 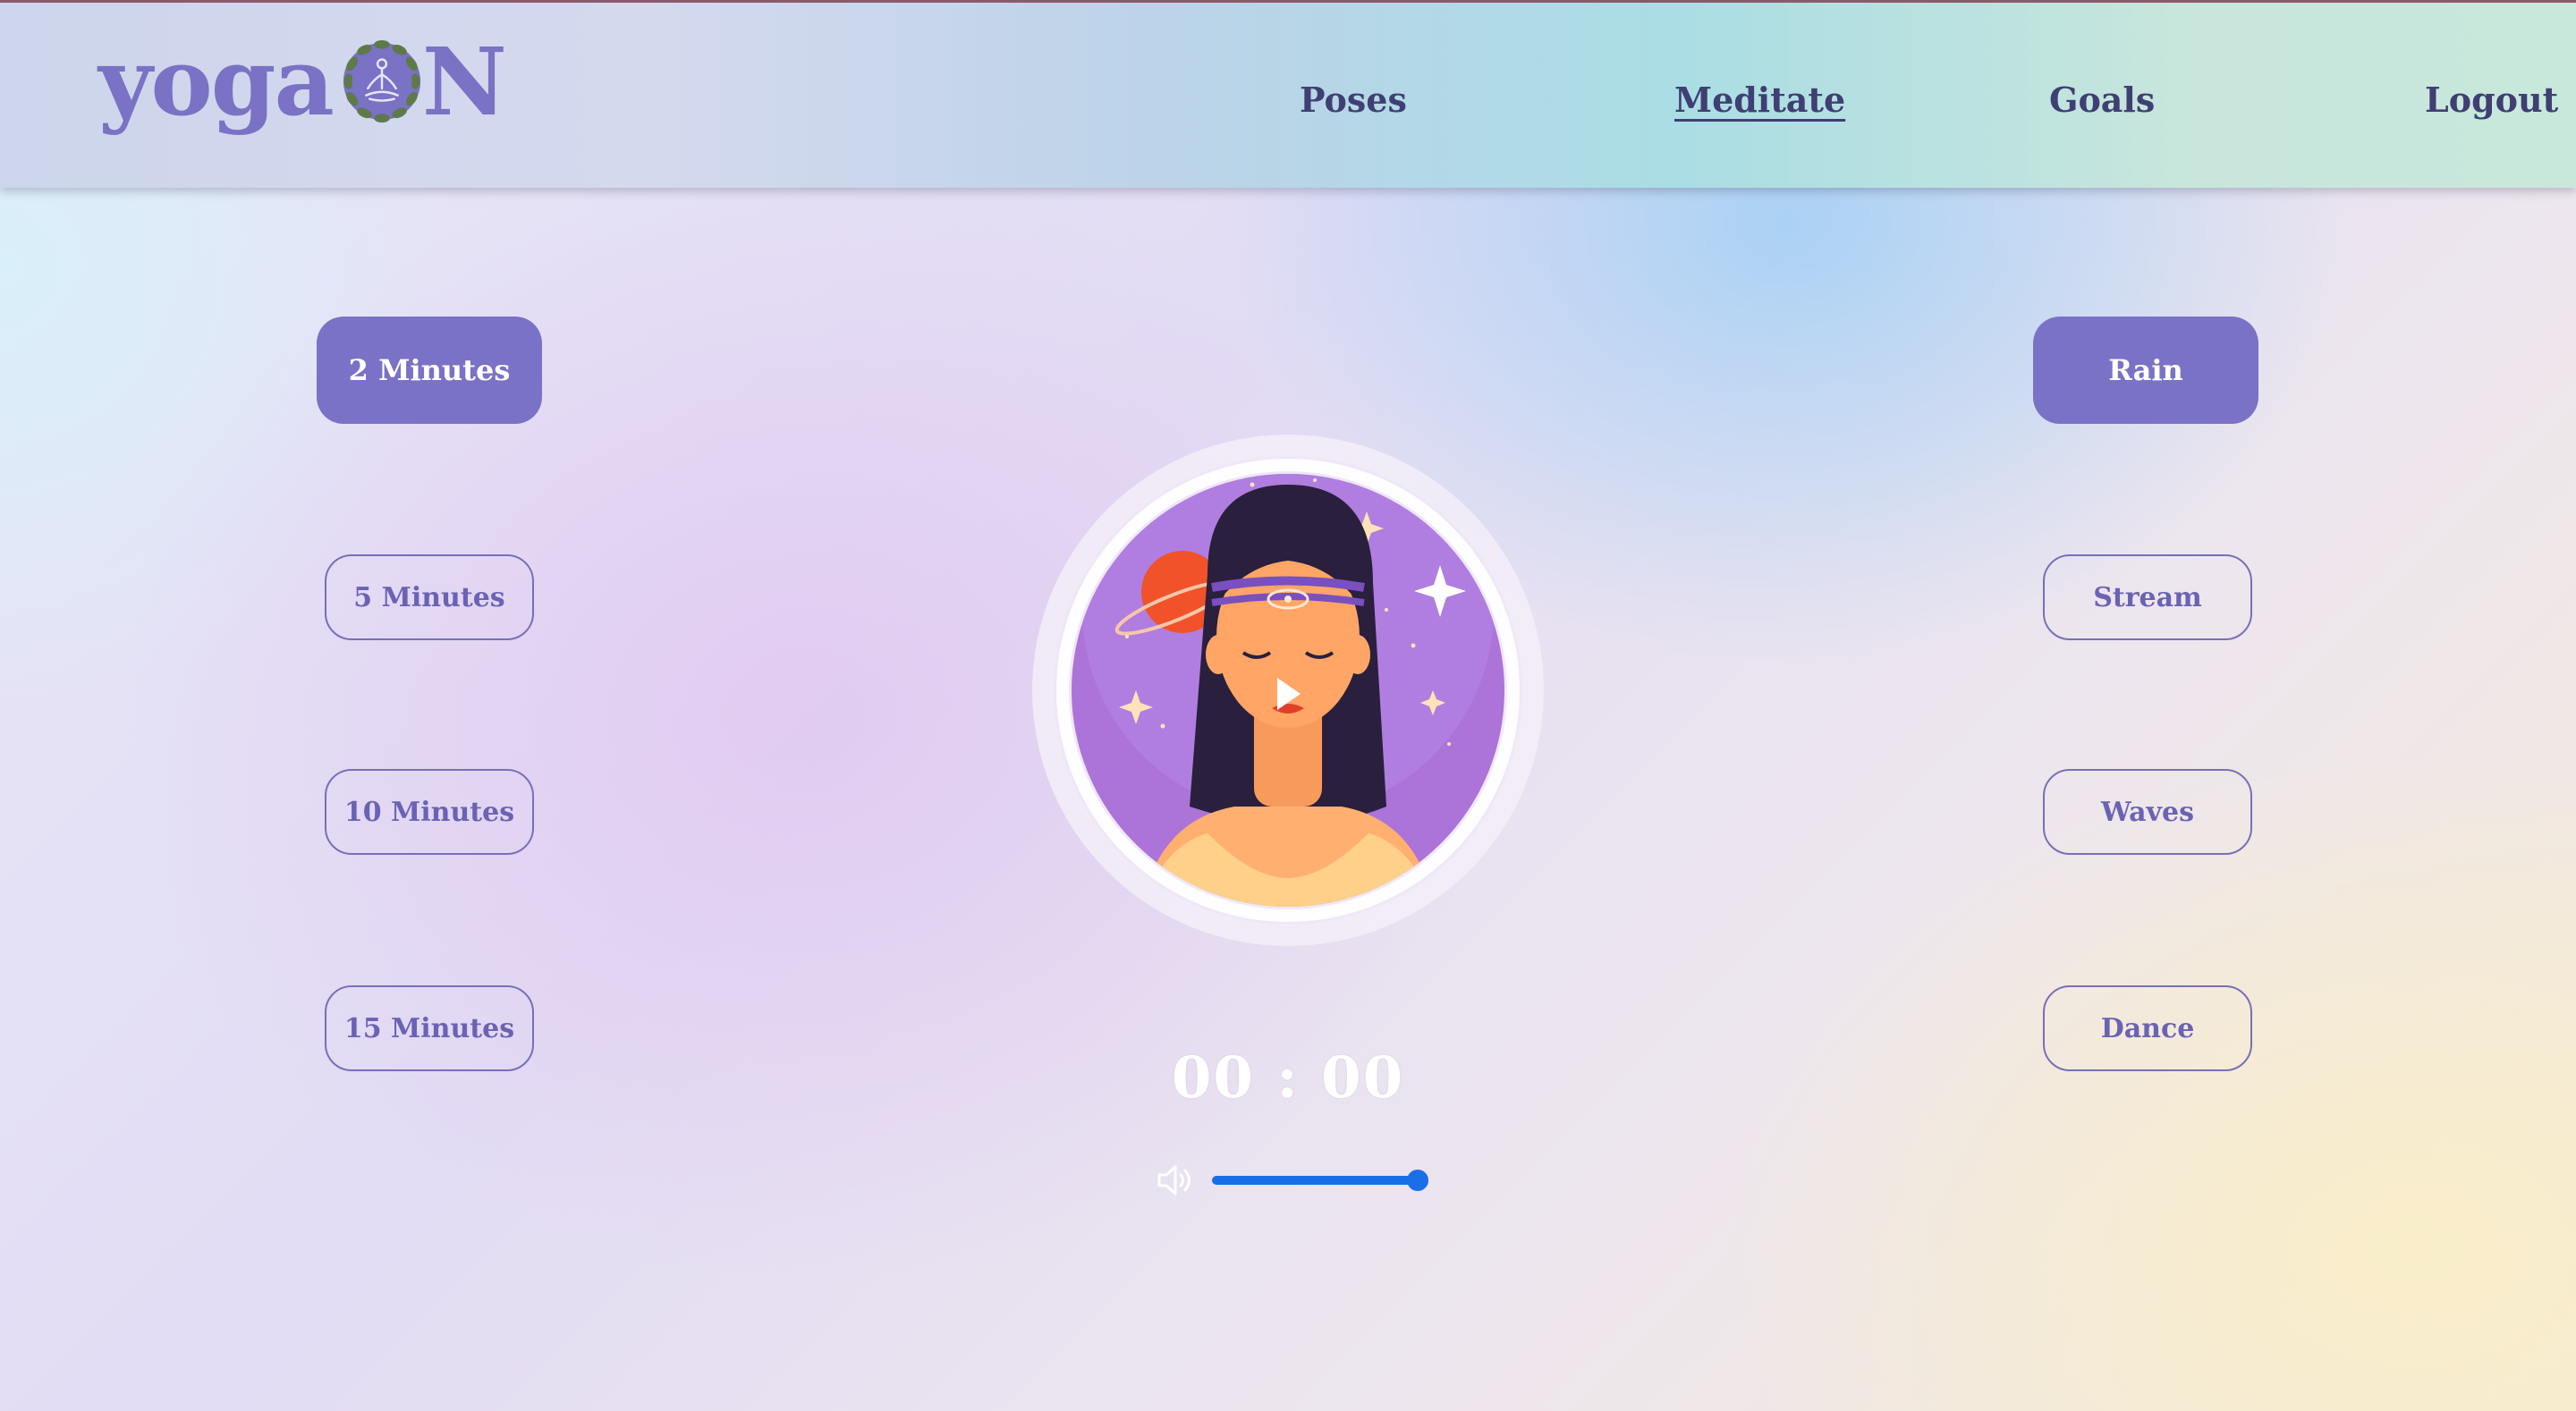 I want to click on nav-poses: Poses, so click(x=1353, y=100).